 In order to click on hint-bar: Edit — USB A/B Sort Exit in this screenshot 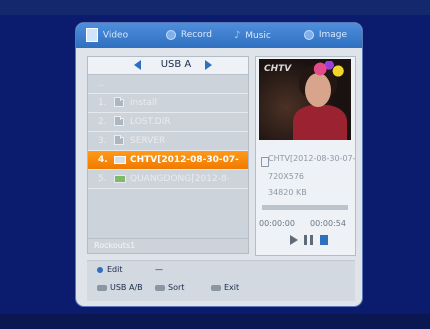, I will do `click(221, 280)`.